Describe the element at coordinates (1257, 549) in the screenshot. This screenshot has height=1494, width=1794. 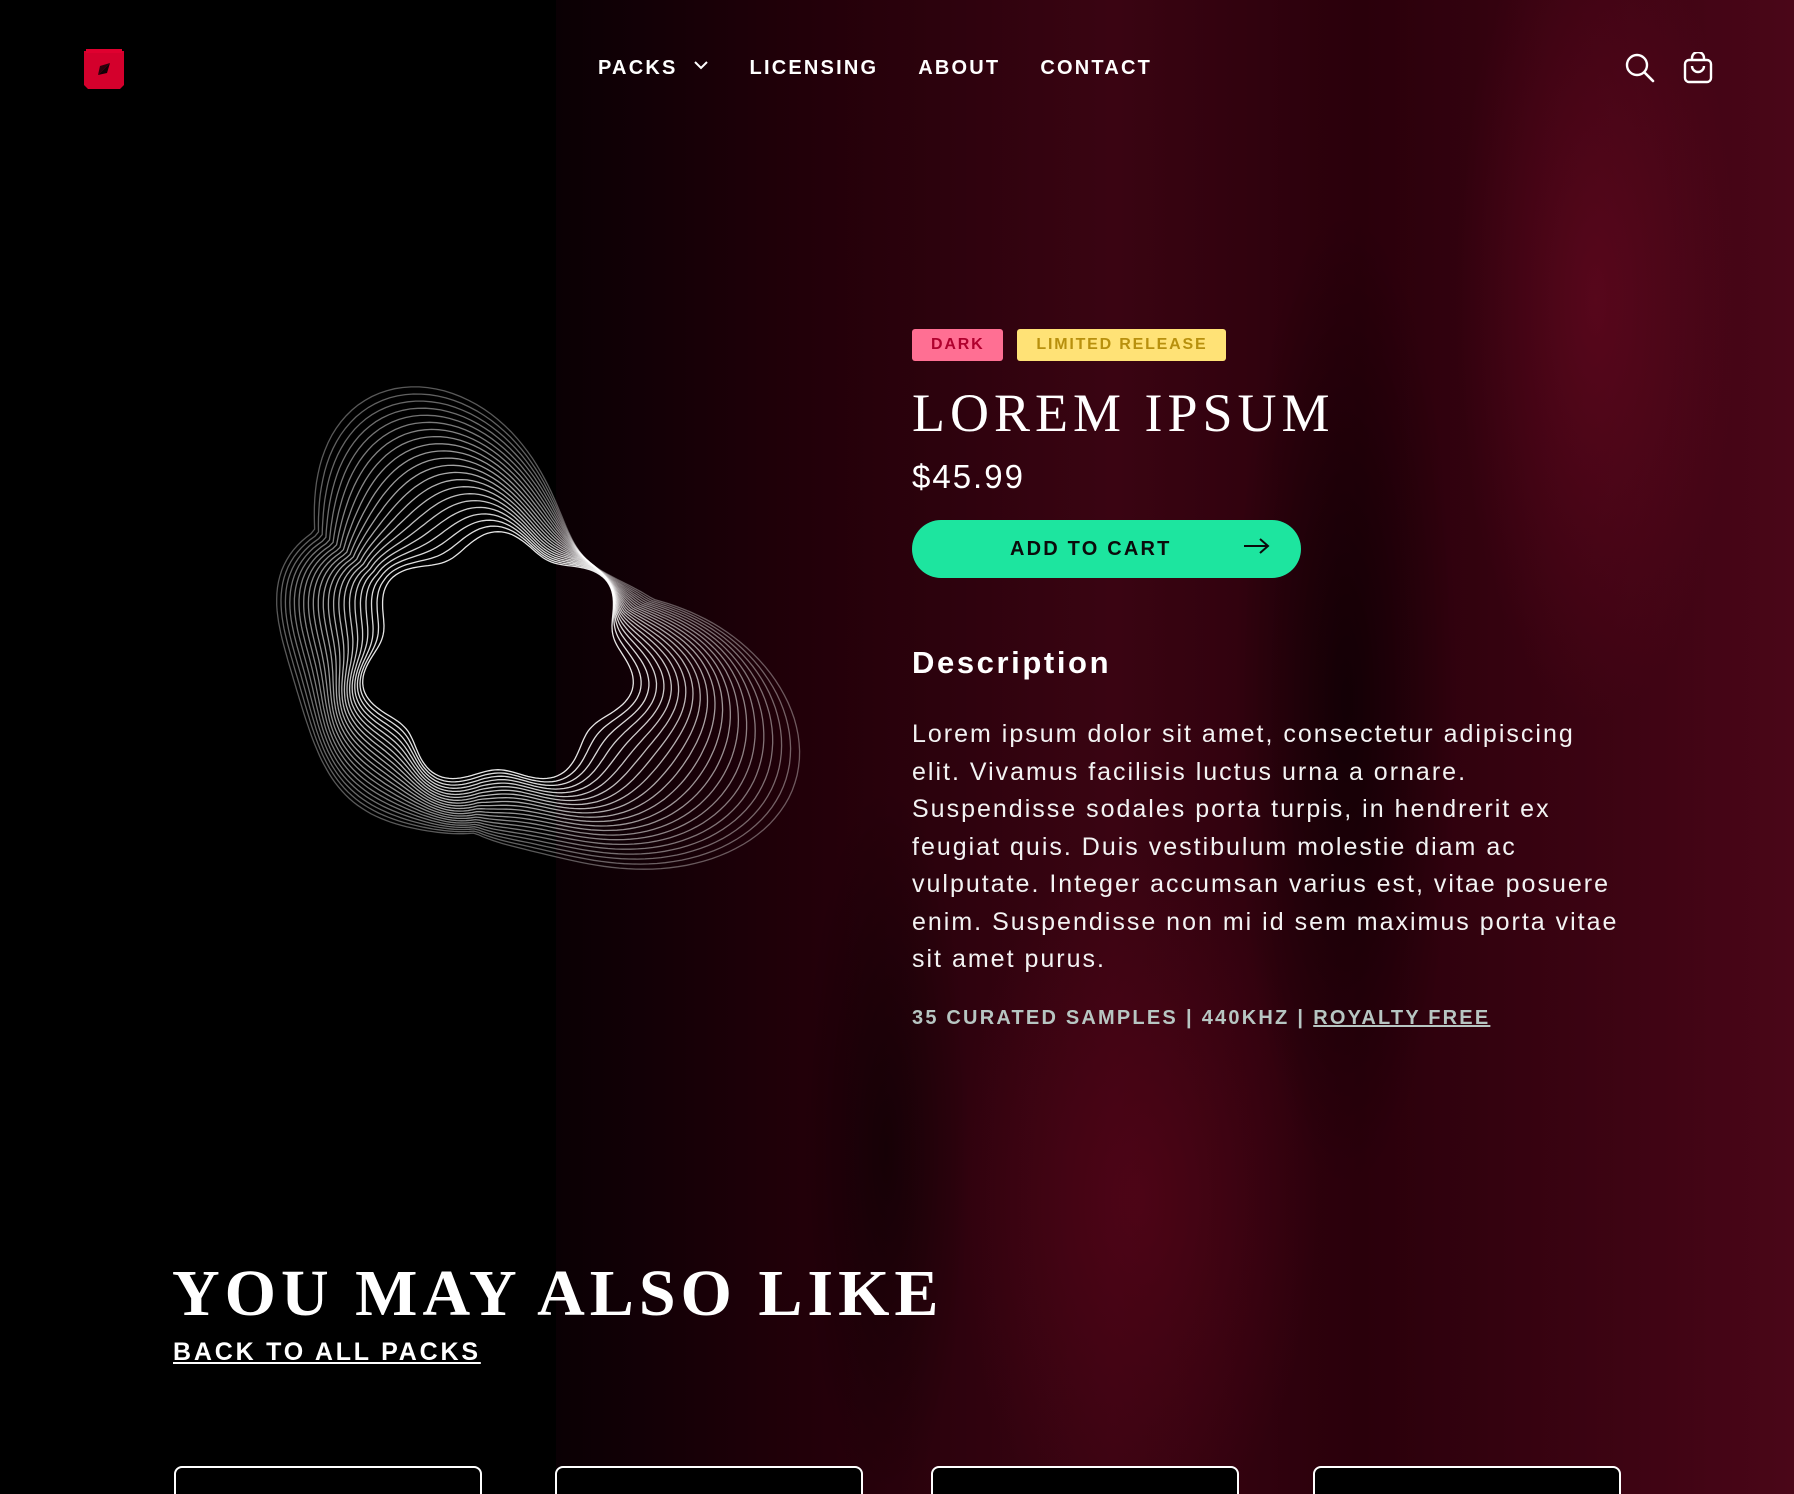
I see `arrow-right-icon` at that location.